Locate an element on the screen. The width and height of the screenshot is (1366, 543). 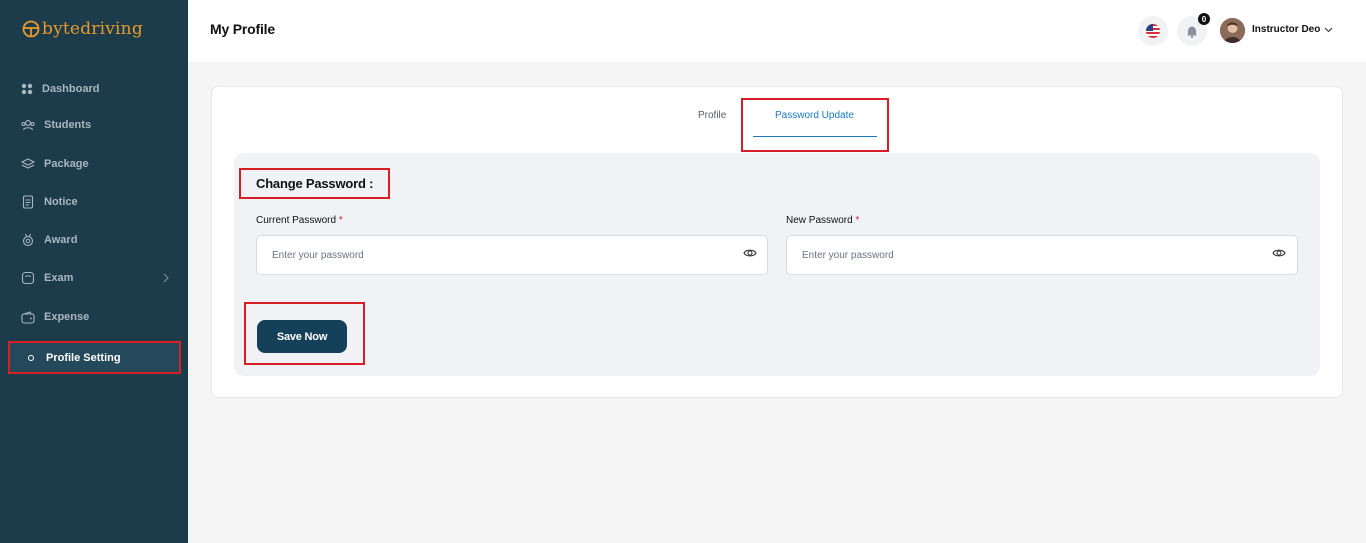
sidebar-item-notice: Notice is located at coordinates (49, 202).